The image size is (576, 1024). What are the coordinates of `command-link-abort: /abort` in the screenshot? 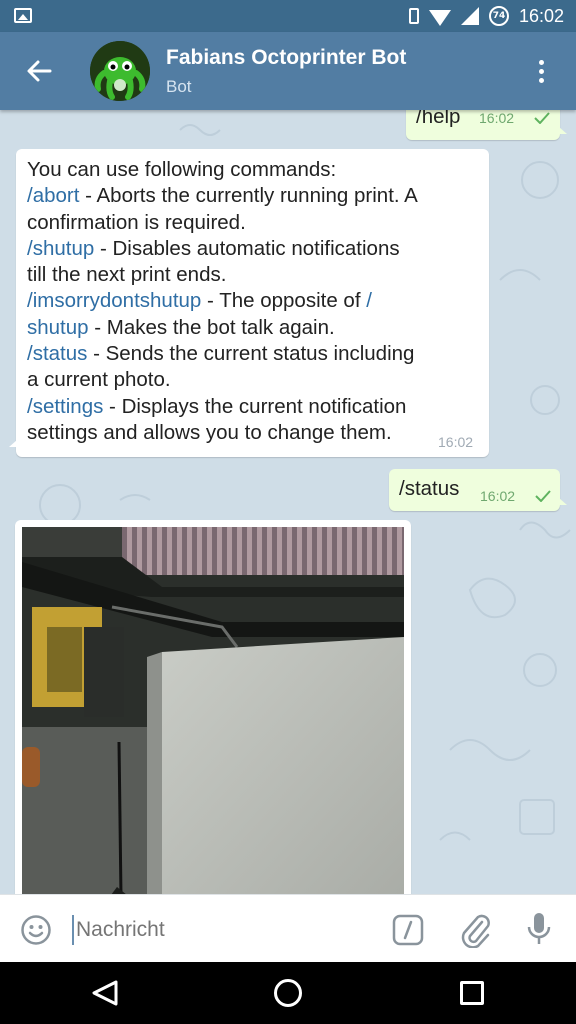 It's located at (53, 195).